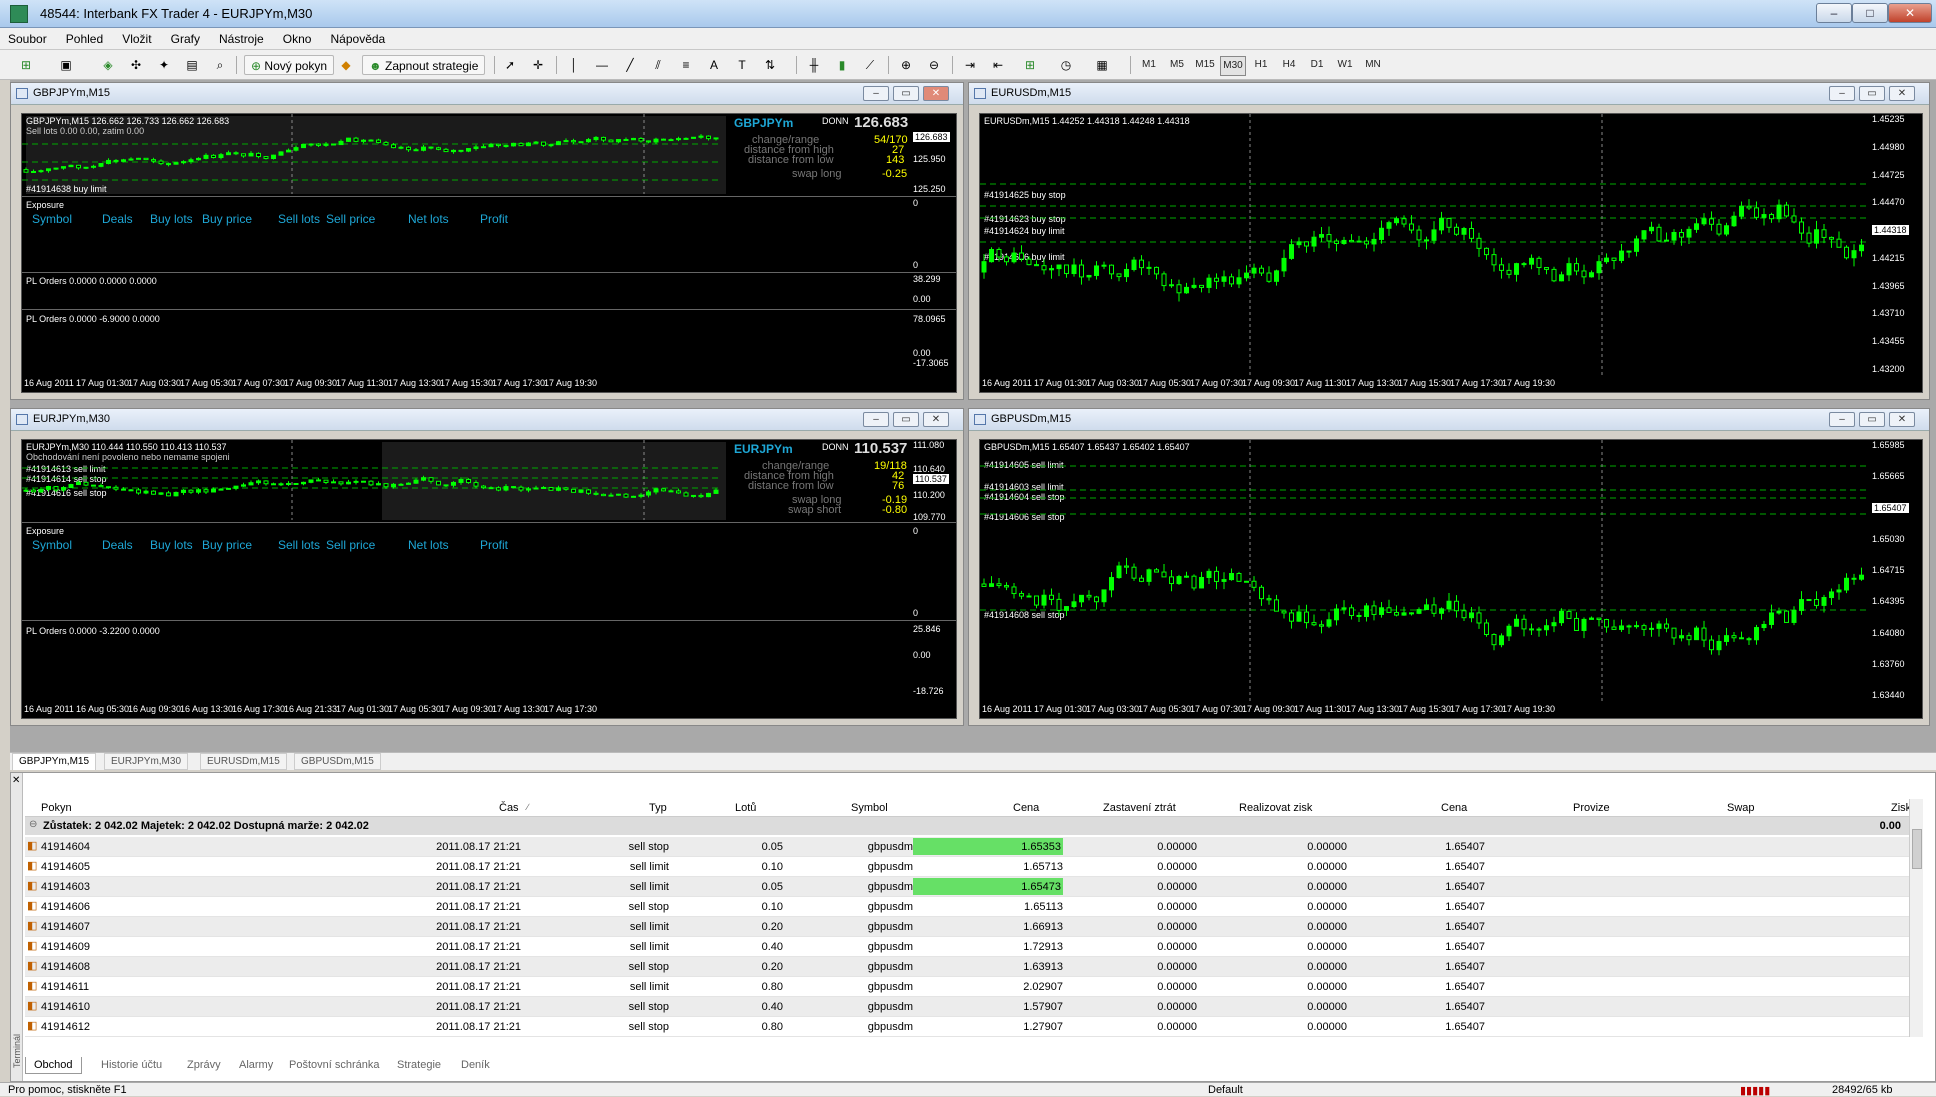  What do you see at coordinates (574, 65) in the screenshot?
I see `vertical-line-icon: │` at bounding box center [574, 65].